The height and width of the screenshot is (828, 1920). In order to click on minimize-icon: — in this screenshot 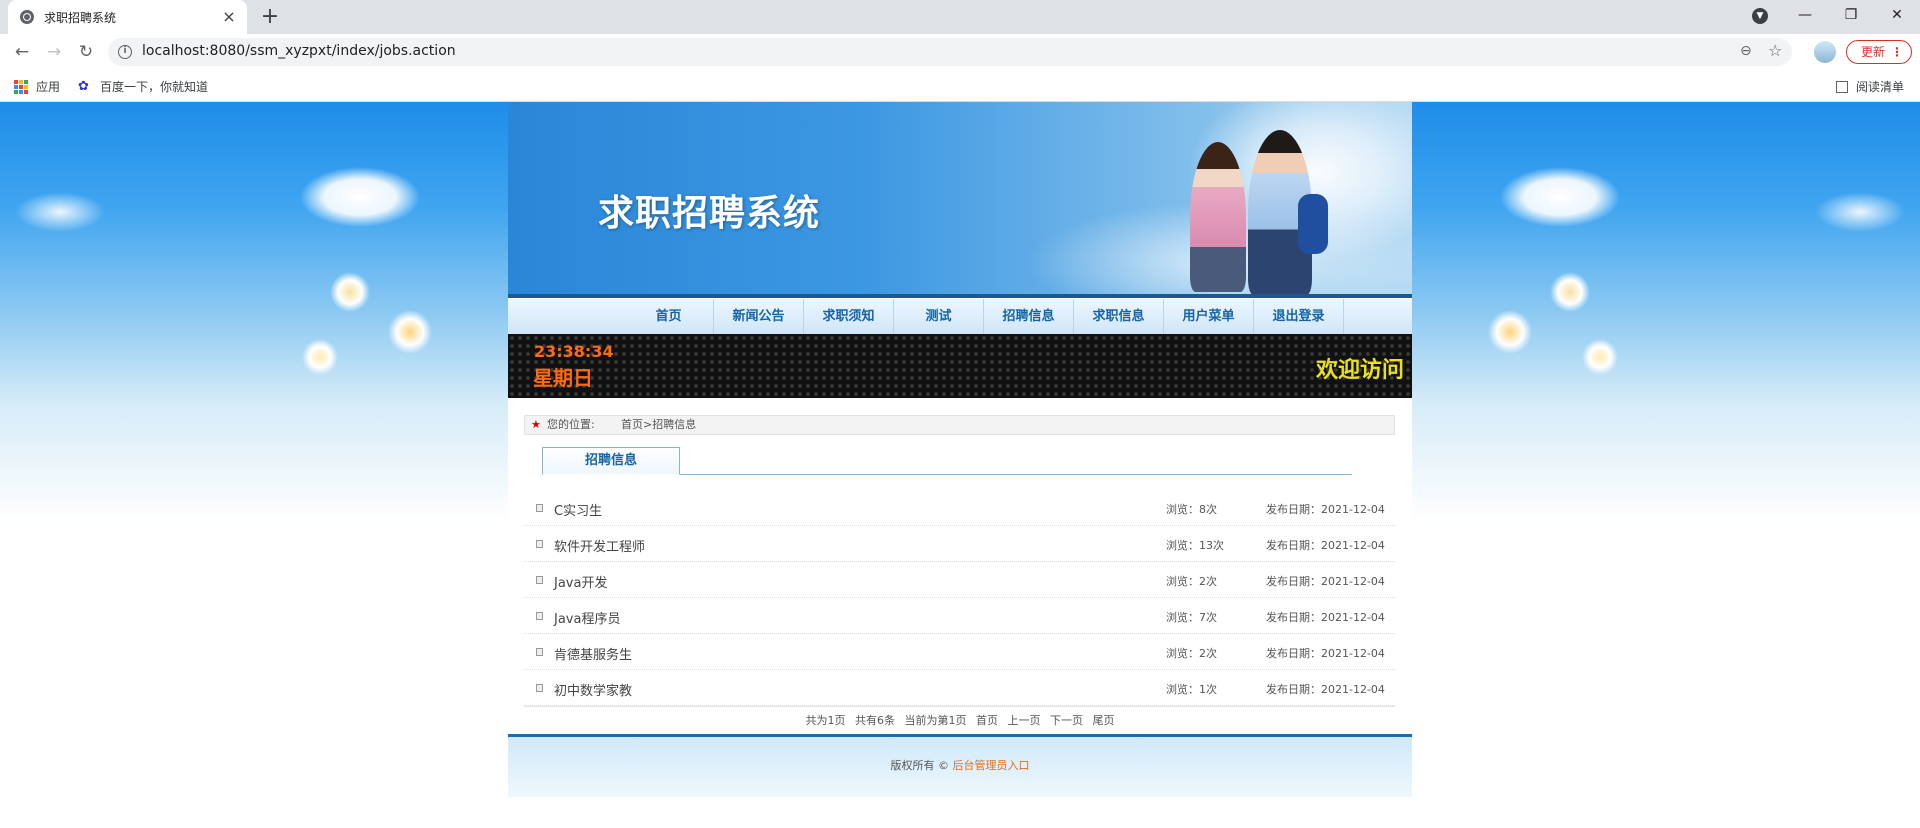, I will do `click(1805, 15)`.